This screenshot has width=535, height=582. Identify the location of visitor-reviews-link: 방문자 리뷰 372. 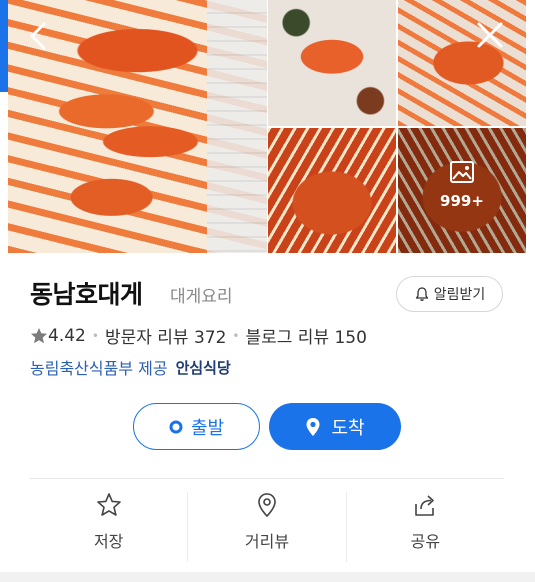
(165, 335).